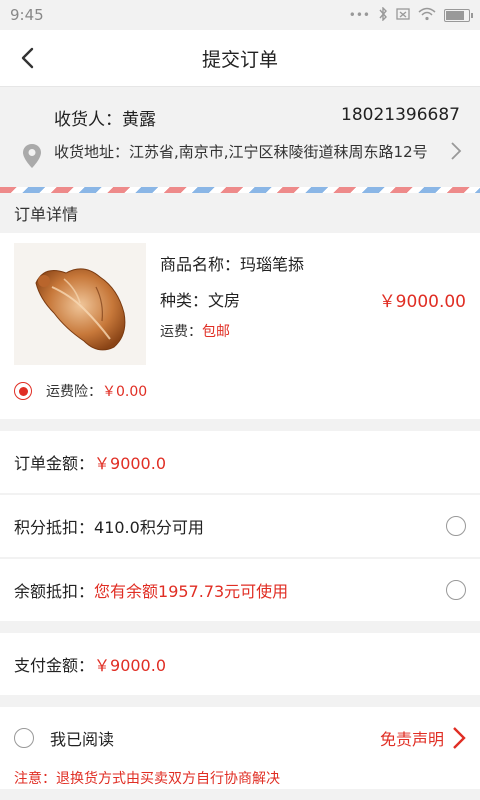 The image size is (480, 800). What do you see at coordinates (359, 15) in the screenshot?
I see `more-dots-icon: •••` at bounding box center [359, 15].